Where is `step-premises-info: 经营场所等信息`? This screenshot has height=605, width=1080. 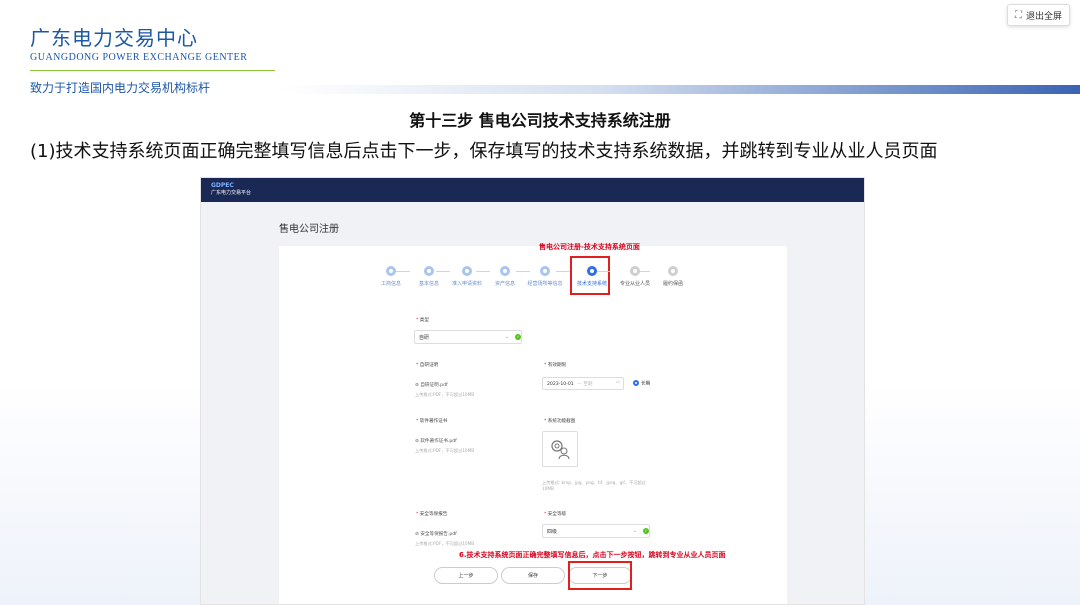
step-premises-info: 经营场所等信息 is located at coordinates (545, 276).